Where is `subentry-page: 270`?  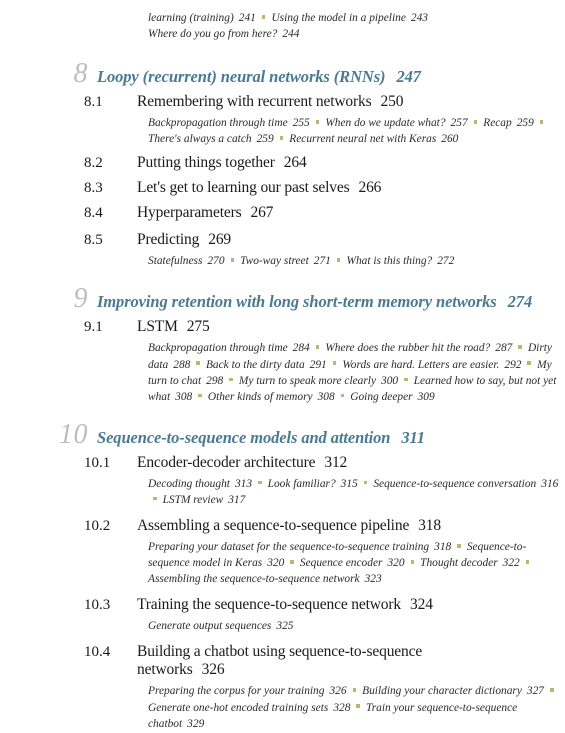
subentry-page: 270 is located at coordinates (216, 261).